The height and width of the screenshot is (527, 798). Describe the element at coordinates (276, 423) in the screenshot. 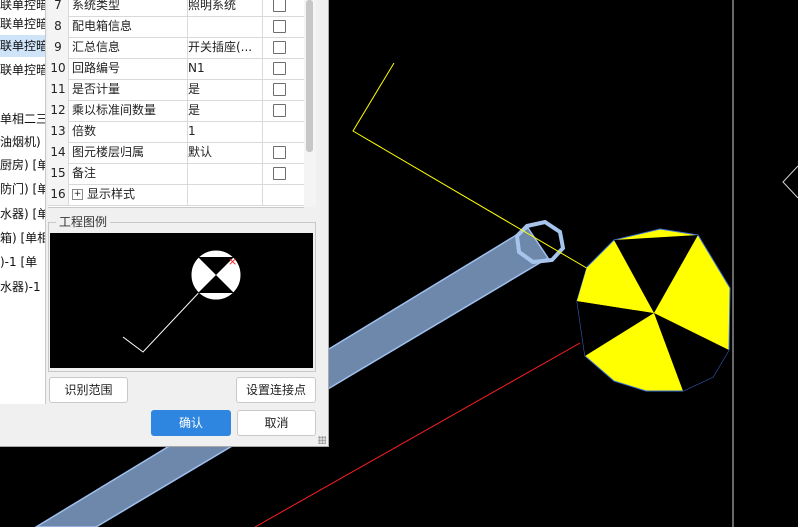

I see `cancel-button: 取消` at that location.